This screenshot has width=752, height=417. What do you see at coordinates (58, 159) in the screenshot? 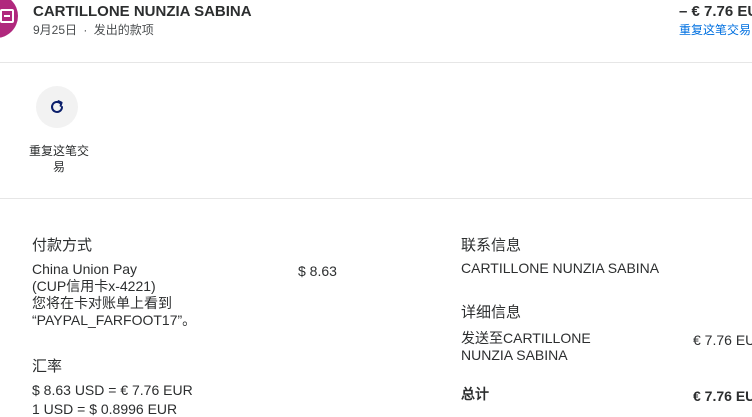
I see `repeat-transaction-label: 重复这笔交易` at bounding box center [58, 159].